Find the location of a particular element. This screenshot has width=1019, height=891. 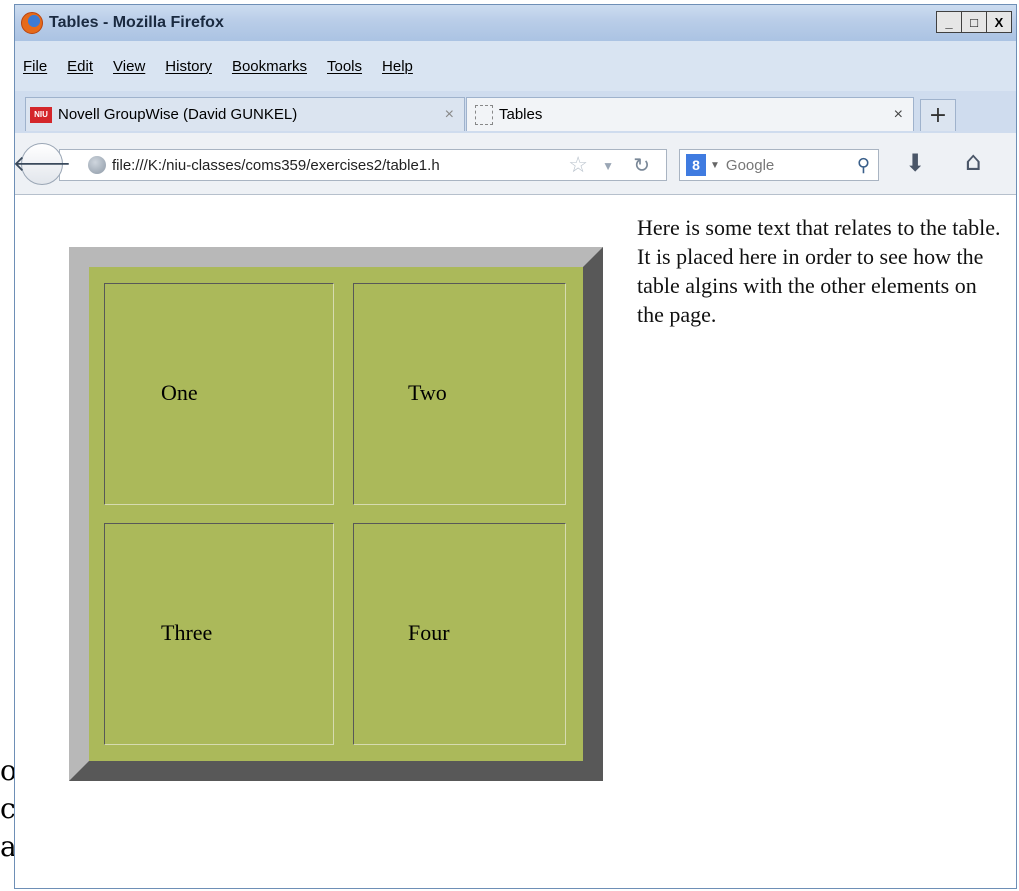

reload-icon: ↻ is located at coordinates (641, 165).